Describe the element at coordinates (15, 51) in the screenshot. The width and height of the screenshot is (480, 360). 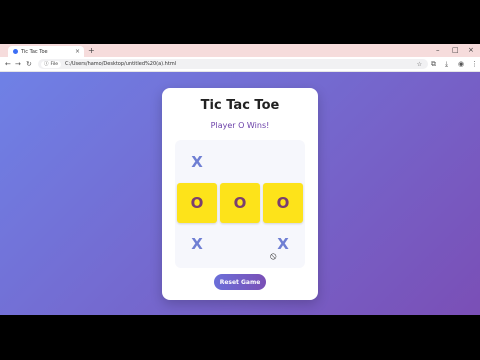
I see `page-favicon-icon` at that location.